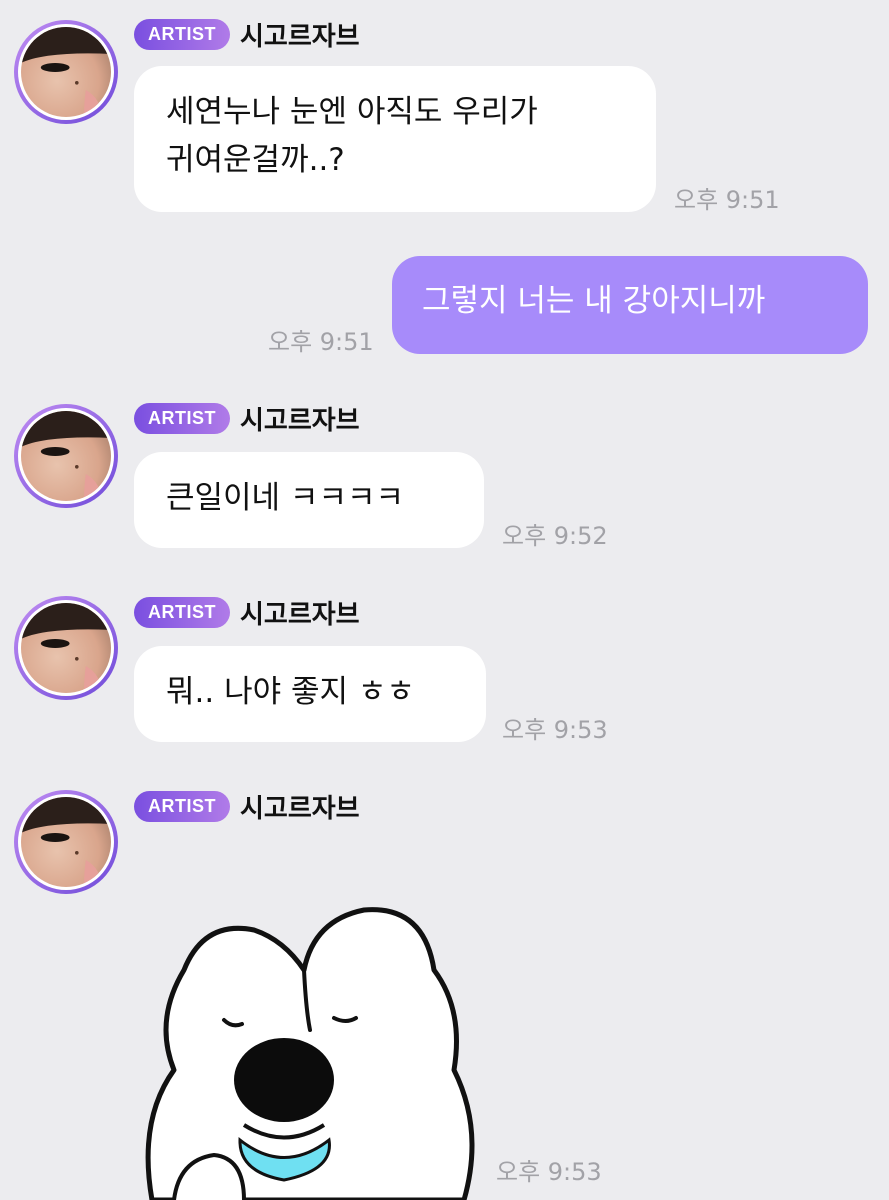 This screenshot has width=889, height=1200. I want to click on message-line: 세연누나 눈엔 아직도 우리가, so click(352, 112).